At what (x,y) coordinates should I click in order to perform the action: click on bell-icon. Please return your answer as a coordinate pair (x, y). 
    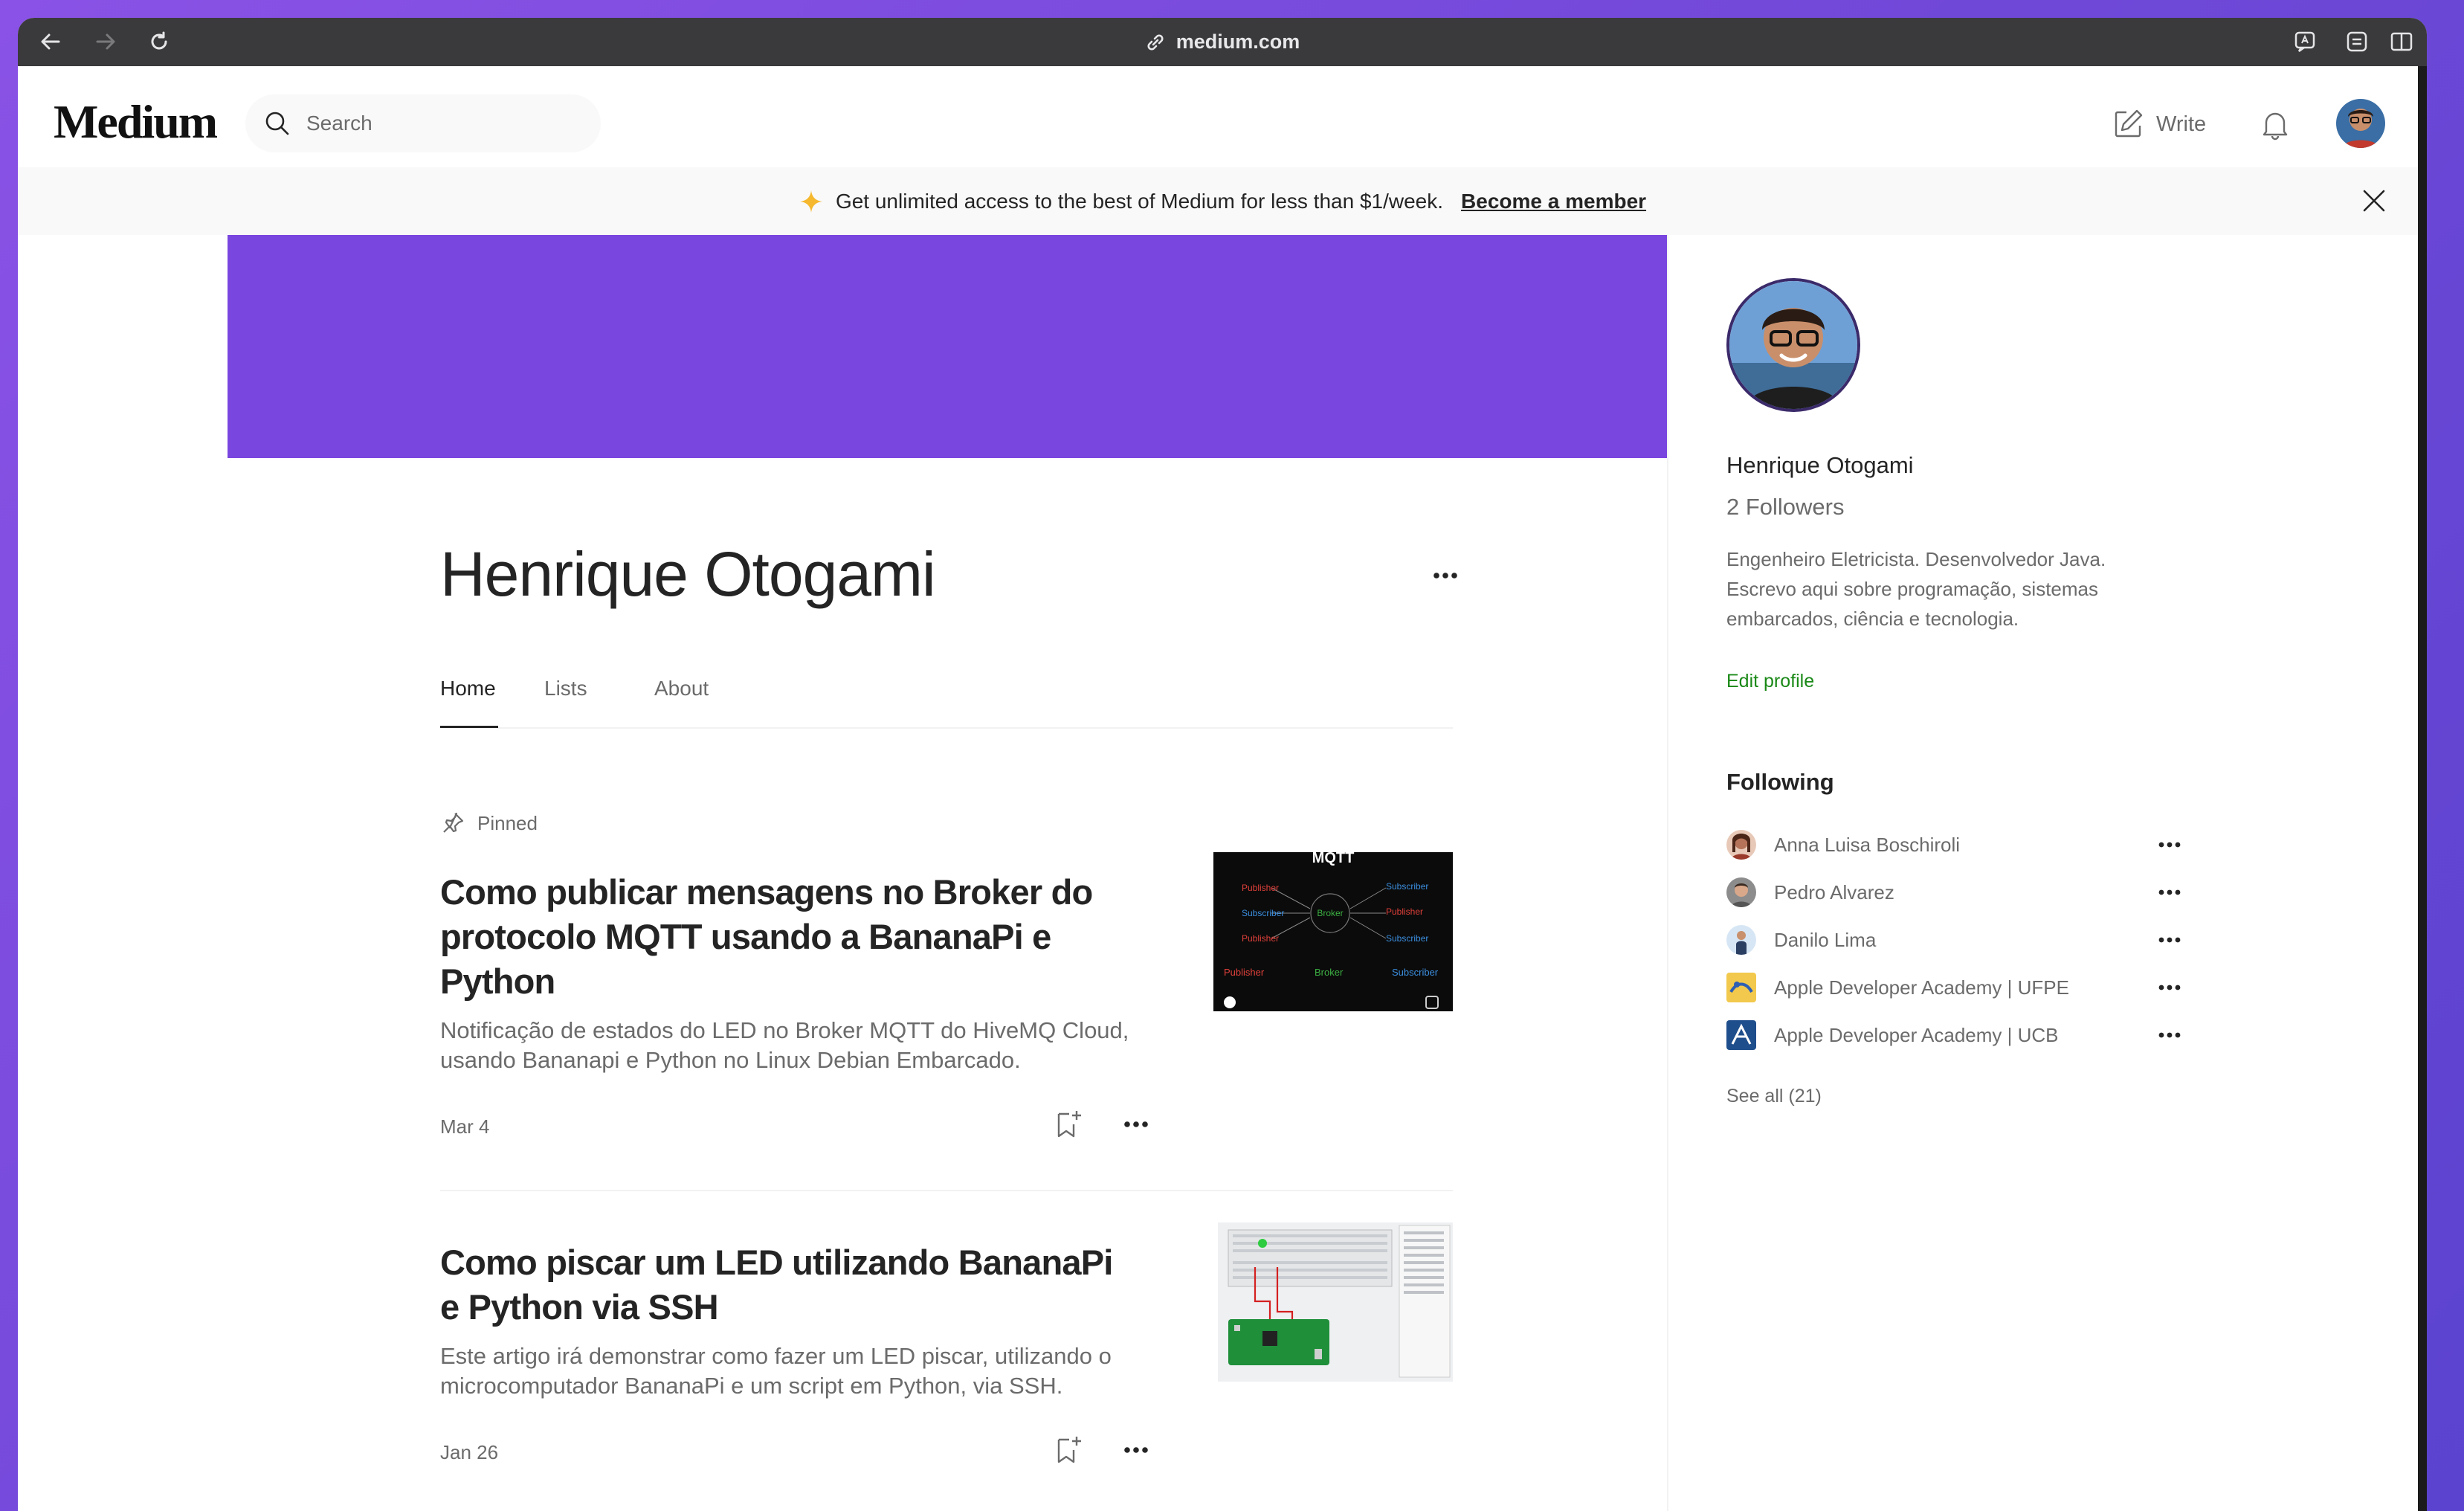
    Looking at the image, I should click on (2275, 124).